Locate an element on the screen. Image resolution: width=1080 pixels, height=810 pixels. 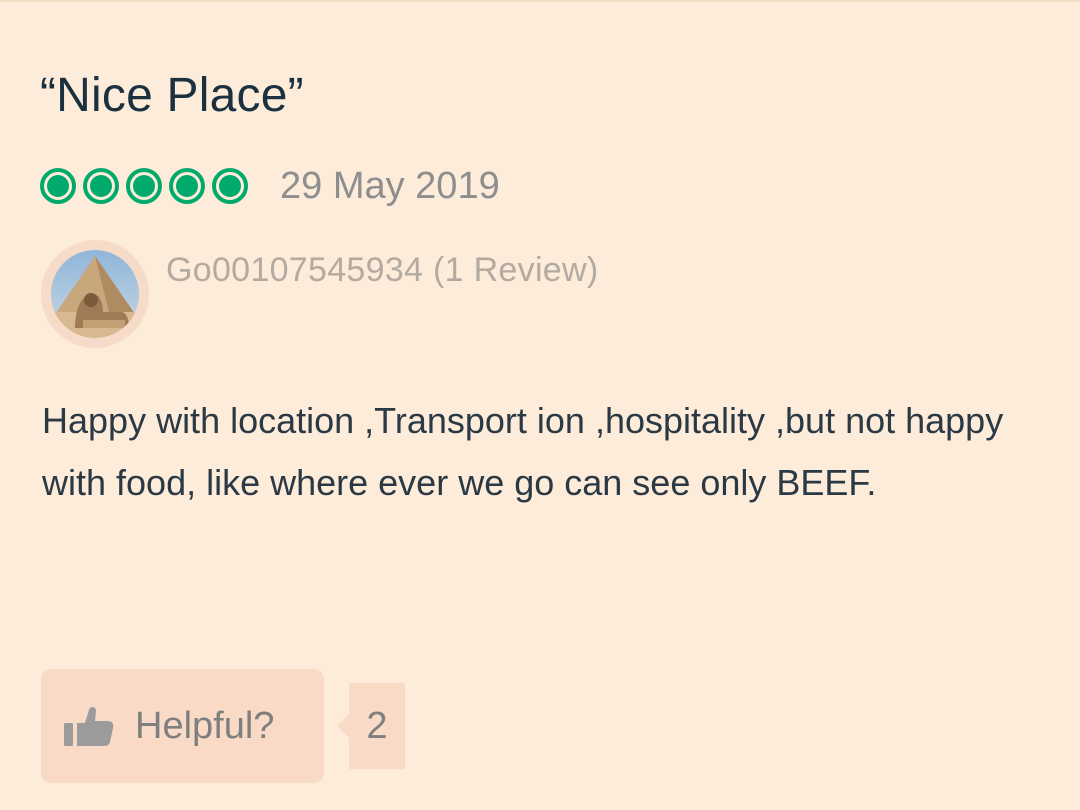
review-date: 29 May 2019 is located at coordinates (390, 186).